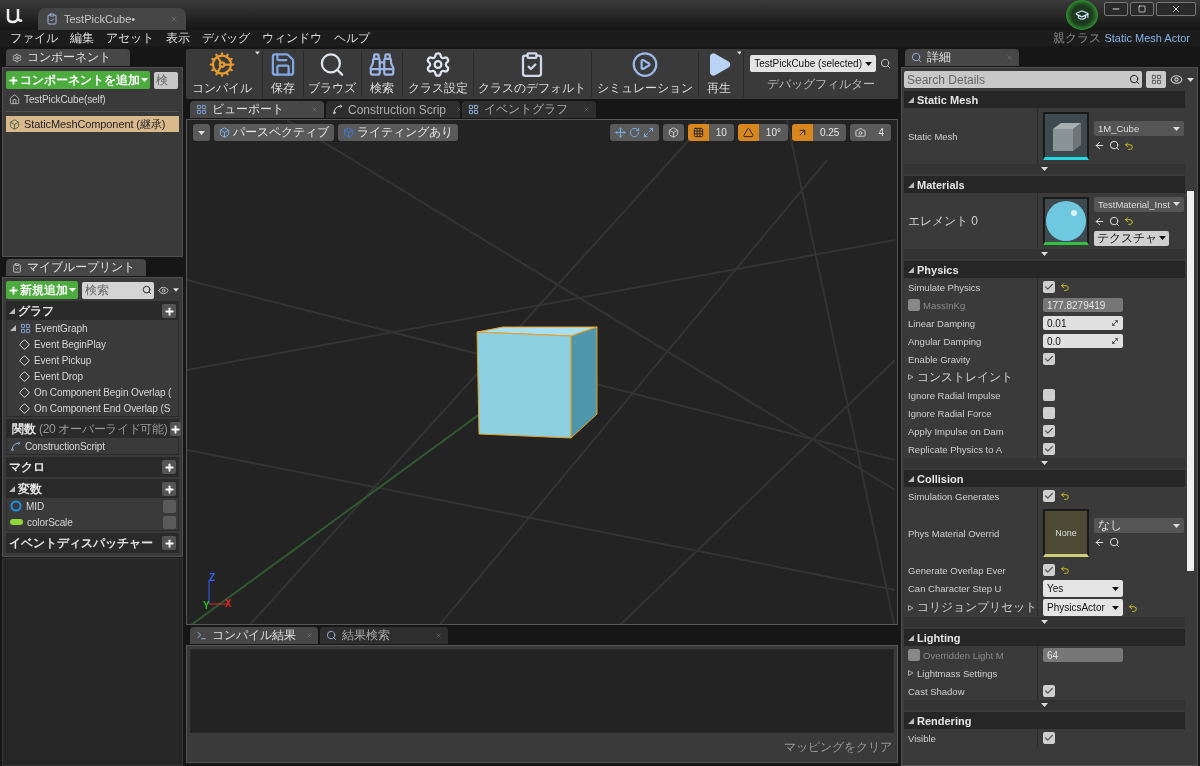  What do you see at coordinates (92, 506) in the screenshot?
I see `tree-item: MID` at bounding box center [92, 506].